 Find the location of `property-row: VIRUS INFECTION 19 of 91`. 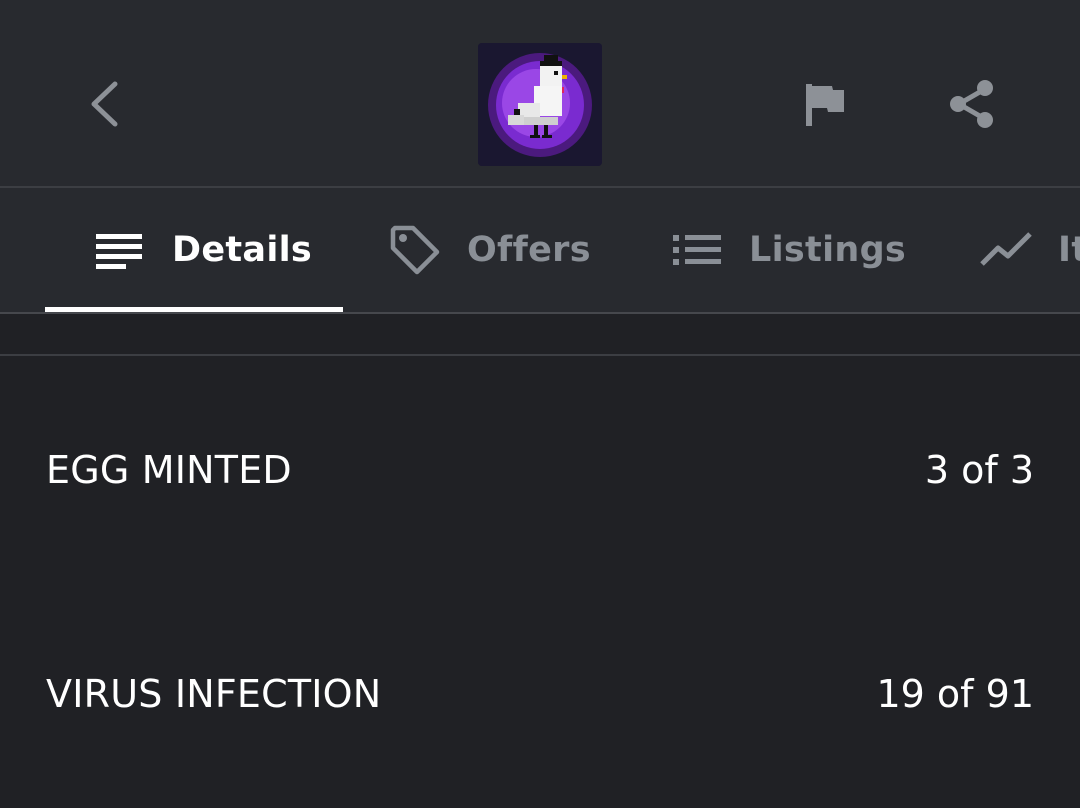

property-row: VIRUS INFECTION 19 of 91 is located at coordinates (540, 694).